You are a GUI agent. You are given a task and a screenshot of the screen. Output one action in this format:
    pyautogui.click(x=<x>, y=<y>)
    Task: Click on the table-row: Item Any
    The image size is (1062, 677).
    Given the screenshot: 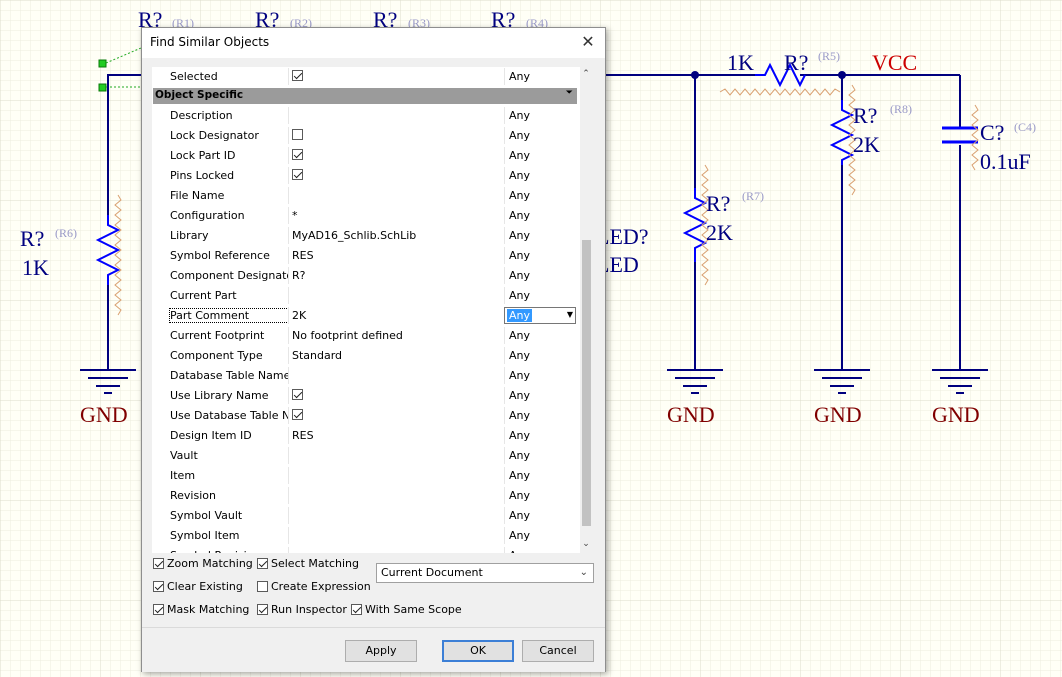 What is the action you would take?
    pyautogui.click(x=364, y=476)
    